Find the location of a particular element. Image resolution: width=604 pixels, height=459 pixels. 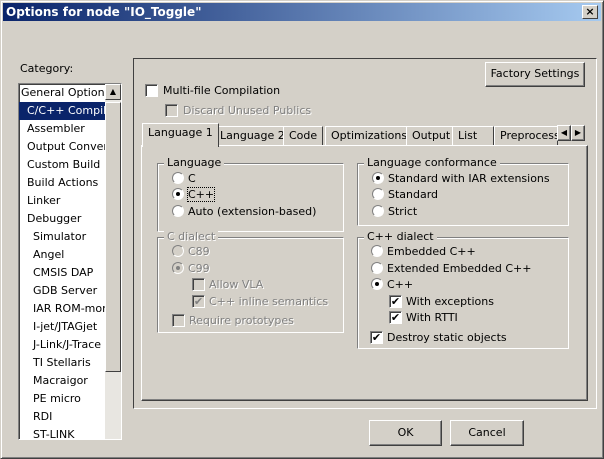

language-group: Language is located at coordinates (250, 194).